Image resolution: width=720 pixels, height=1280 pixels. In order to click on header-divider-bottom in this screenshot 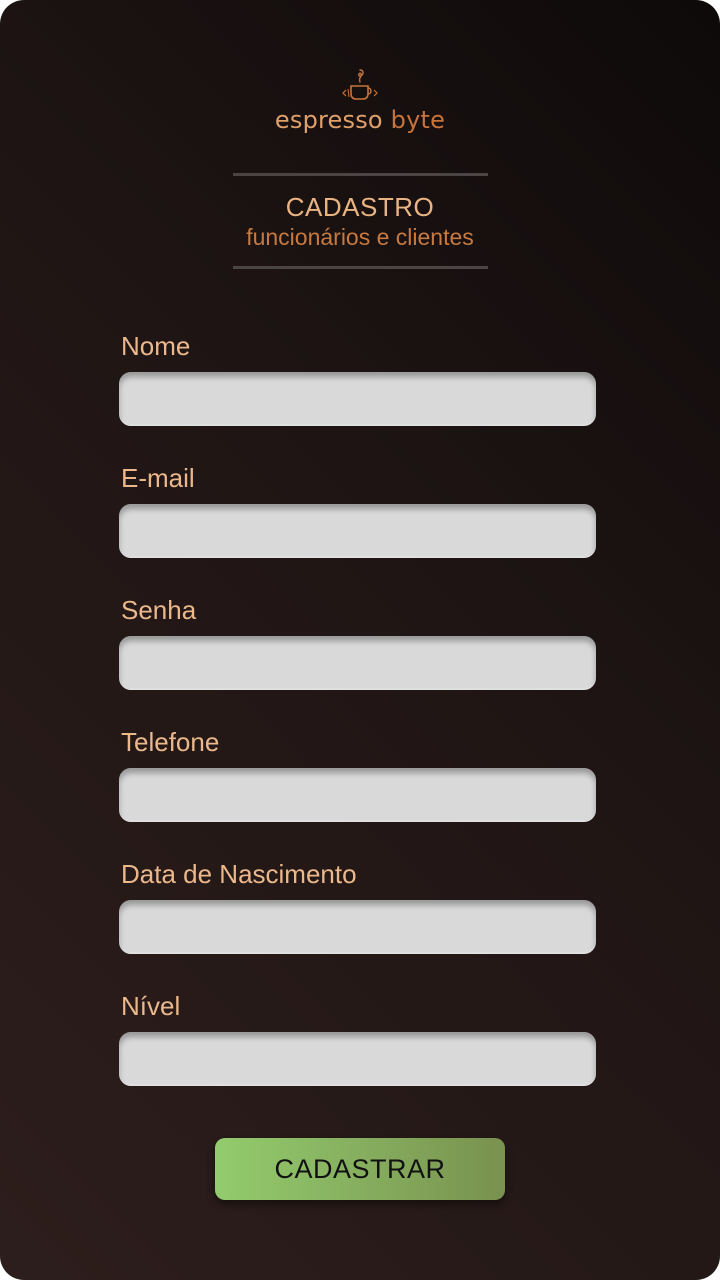, I will do `click(360, 267)`.